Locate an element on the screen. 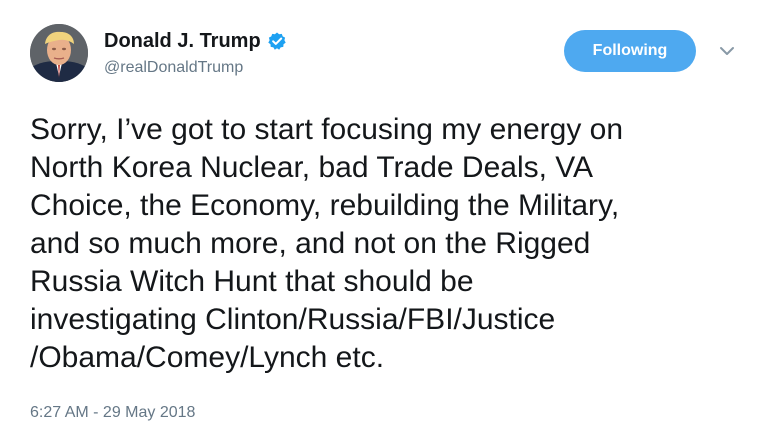 The width and height of the screenshot is (768, 435). display-name-row: Donald J. Trump is located at coordinates (314, 41).